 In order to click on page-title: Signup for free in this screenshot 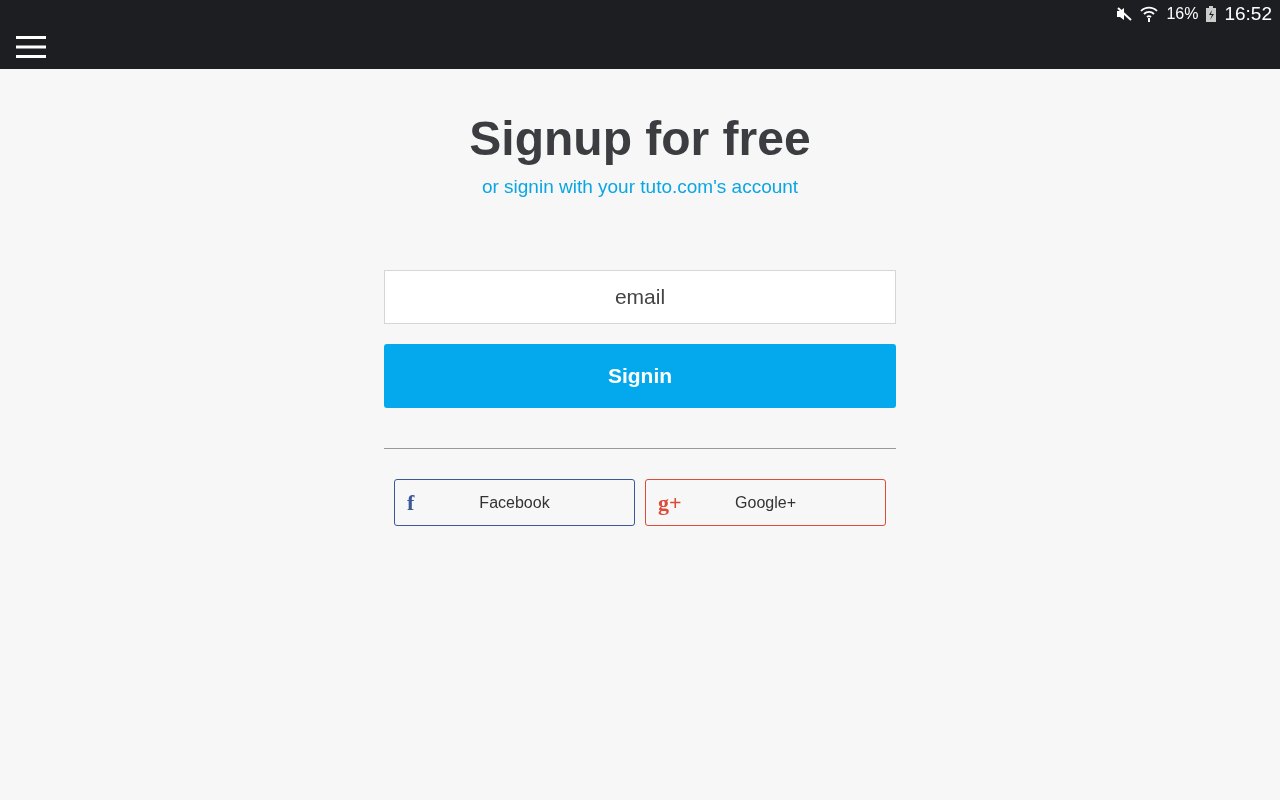, I will do `click(640, 138)`.